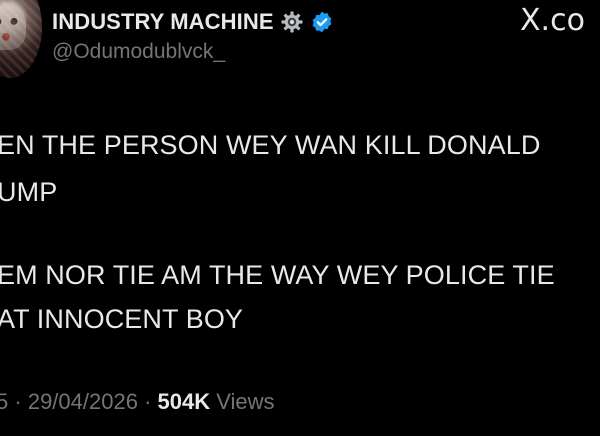 Image resolution: width=600 pixels, height=436 pixels. Describe the element at coordinates (270, 145) in the screenshot. I see `tweet-text-line: EN THE PERSON WEY WAN KILL DONALD` at that location.